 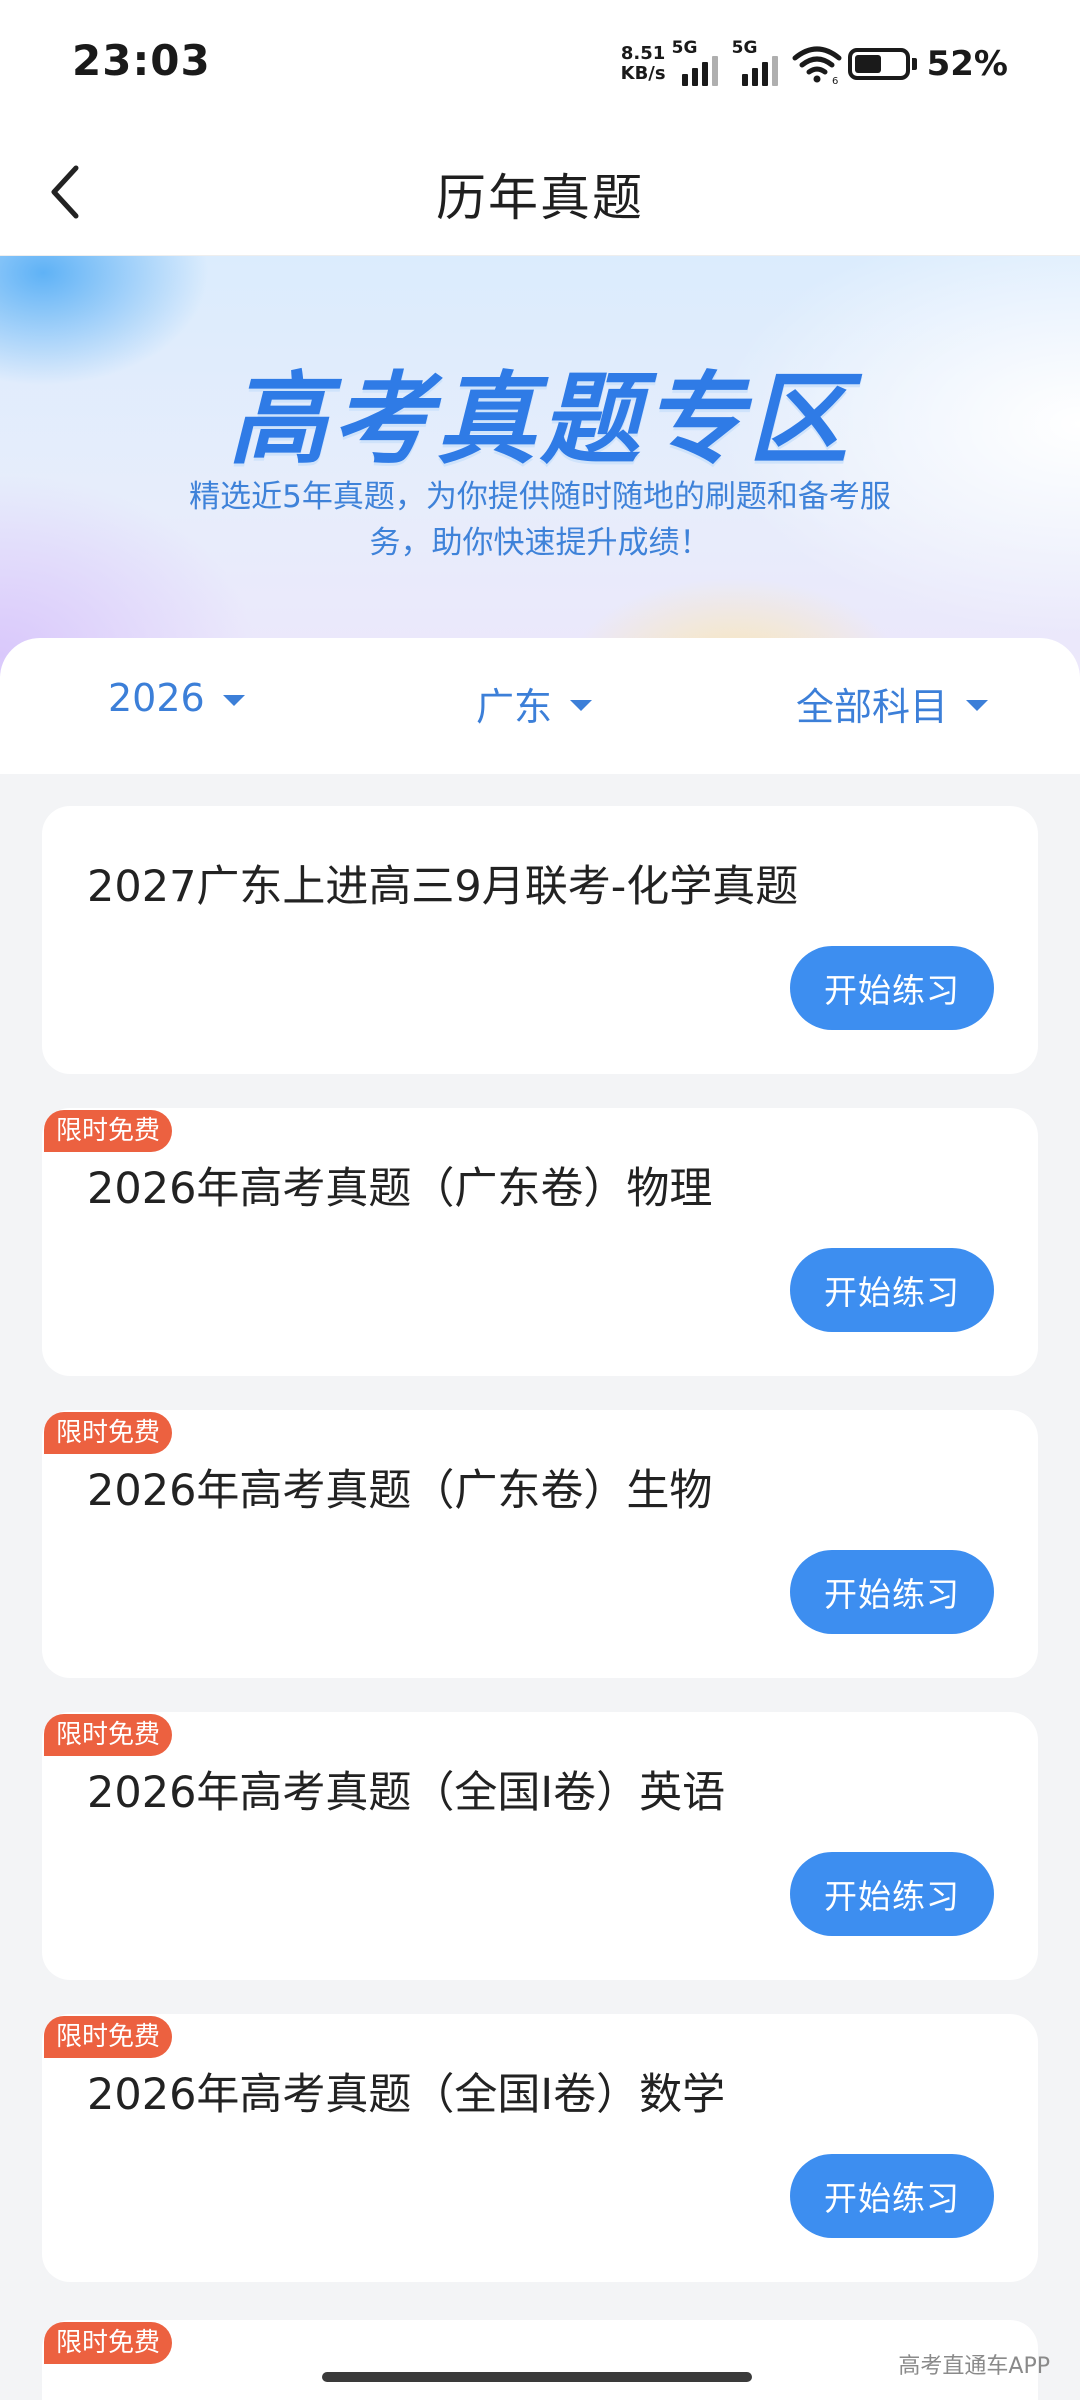 I want to click on network-speed: 8.51 KB/s, so click(x=643, y=64).